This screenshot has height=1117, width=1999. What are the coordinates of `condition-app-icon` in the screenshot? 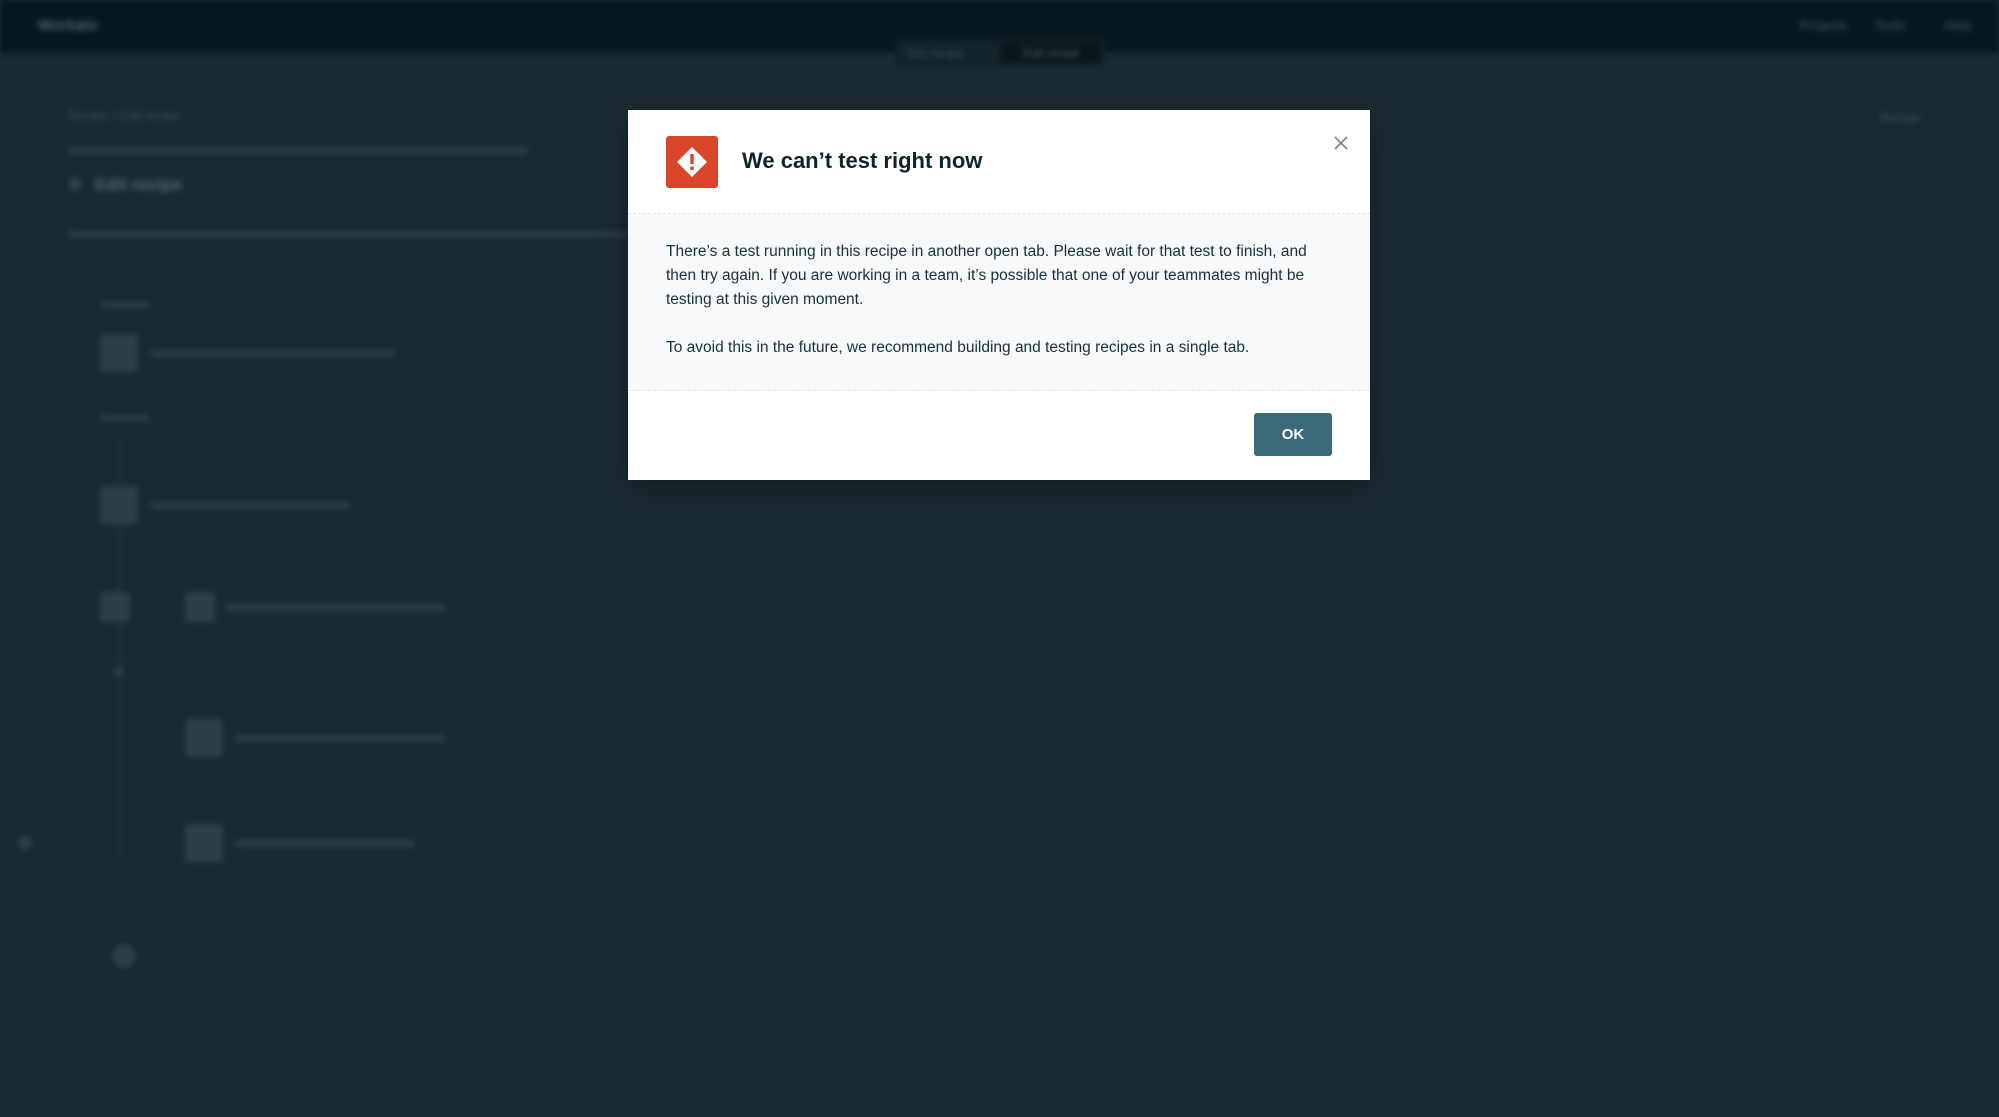 It's located at (200, 607).